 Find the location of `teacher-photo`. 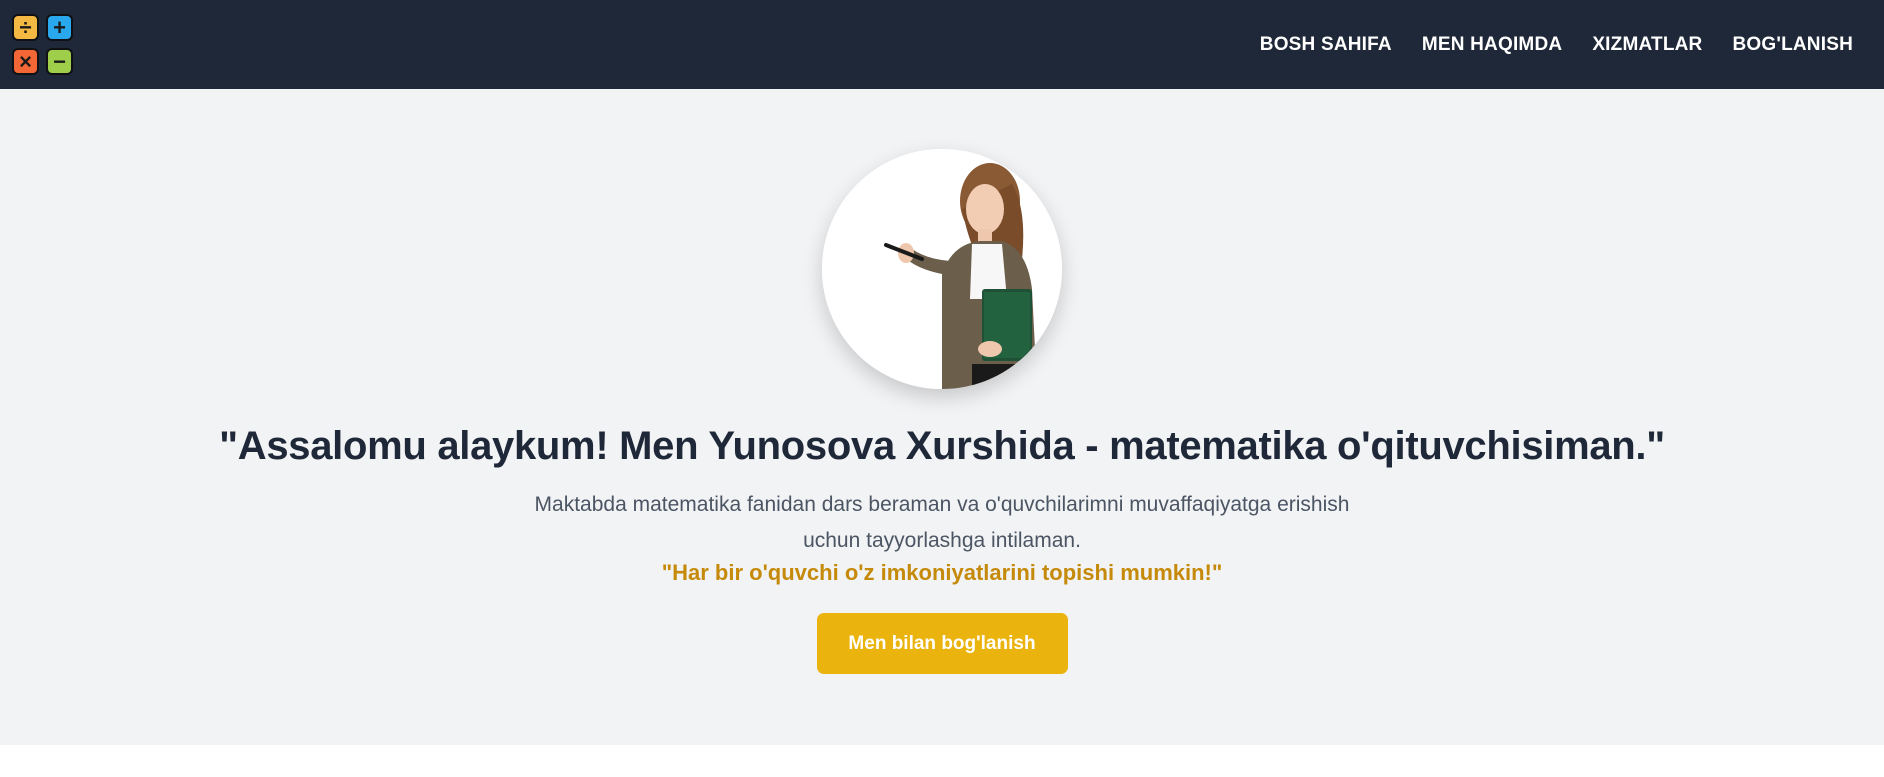

teacher-photo is located at coordinates (942, 269).